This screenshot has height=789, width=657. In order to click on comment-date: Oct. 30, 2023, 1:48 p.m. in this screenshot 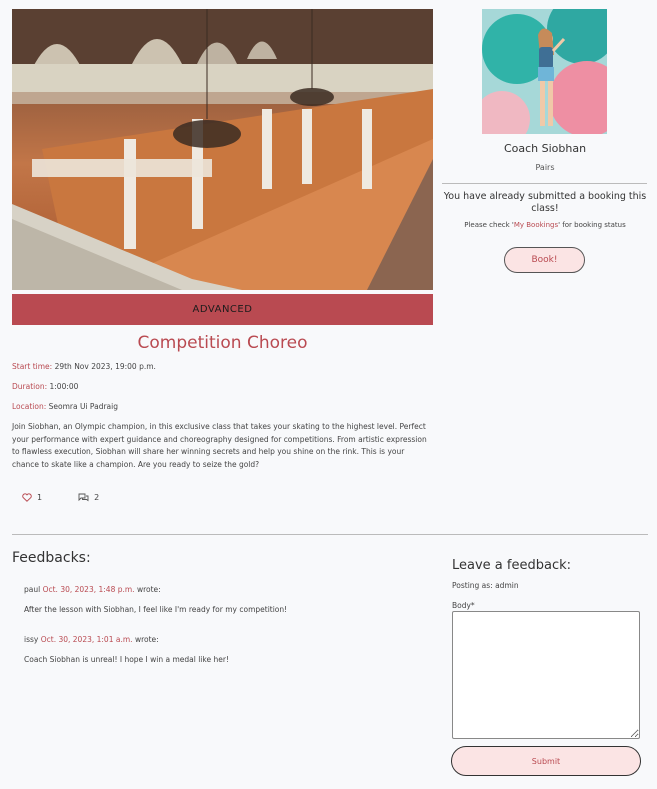, I will do `click(88, 589)`.